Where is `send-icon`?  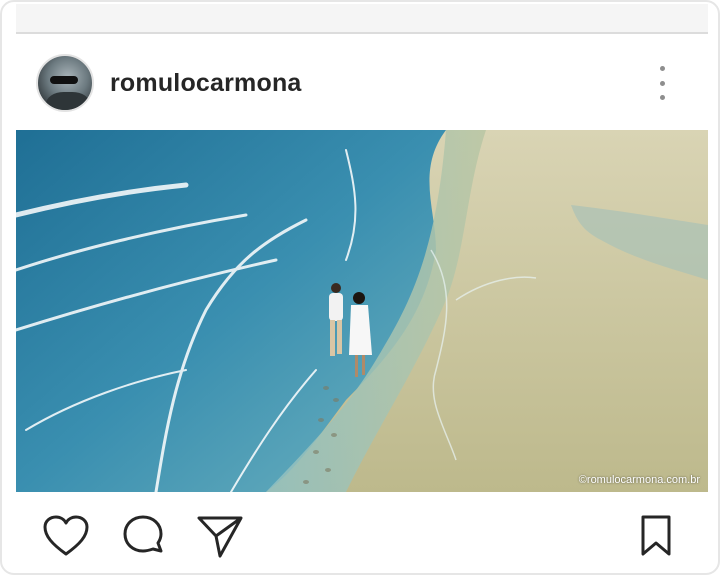 send-icon is located at coordinates (220, 537).